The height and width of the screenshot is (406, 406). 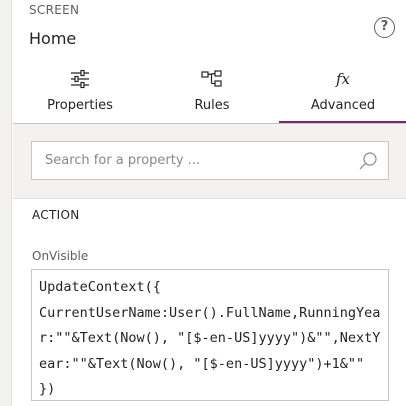 What do you see at coordinates (60, 256) in the screenshot?
I see `property-name-label: OnVisible` at bounding box center [60, 256].